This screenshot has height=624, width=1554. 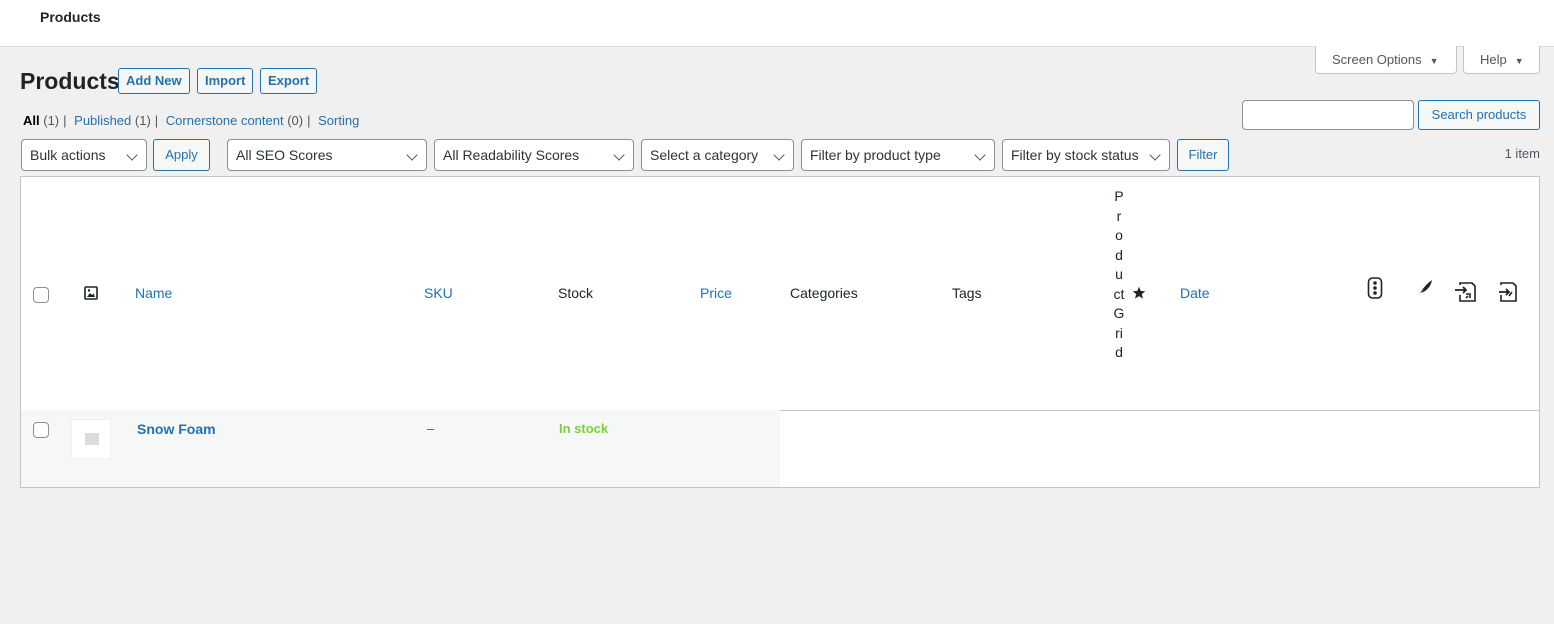 What do you see at coordinates (400, 448) in the screenshot?
I see `row-background` at bounding box center [400, 448].